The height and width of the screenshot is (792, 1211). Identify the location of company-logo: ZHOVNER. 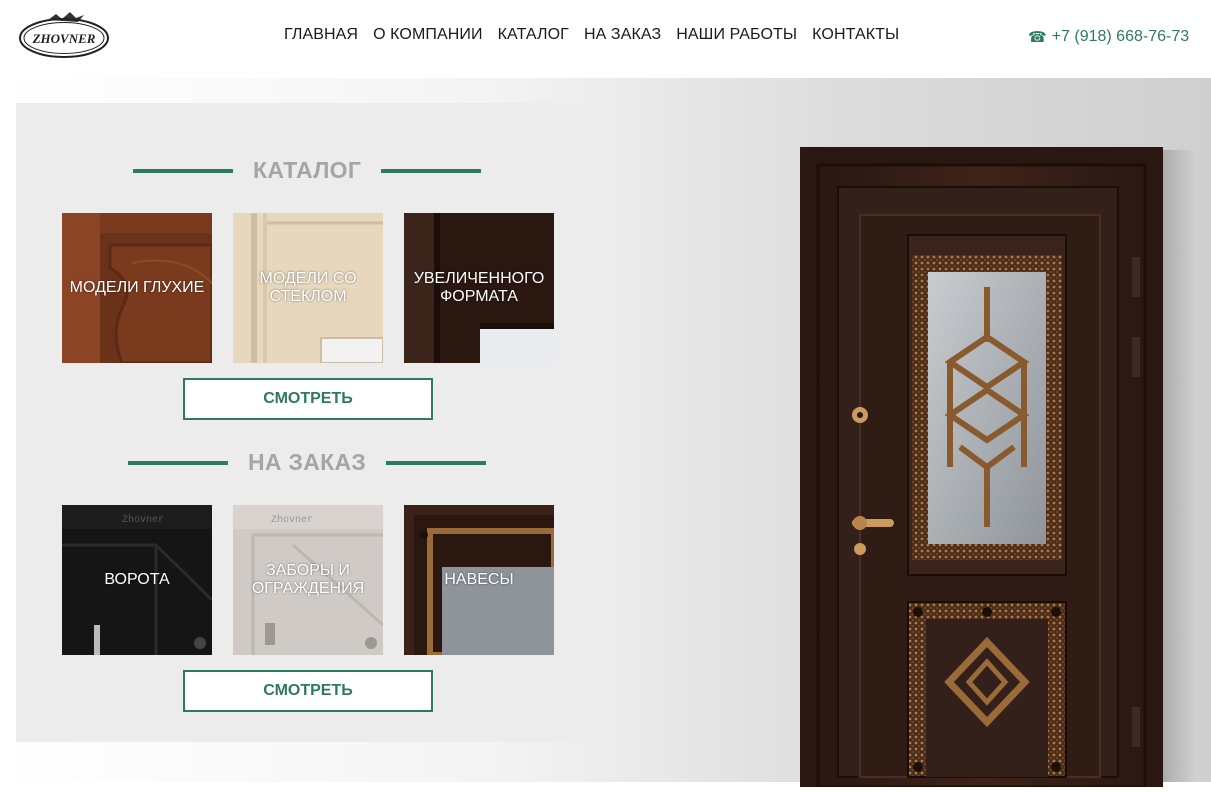
(64, 35).